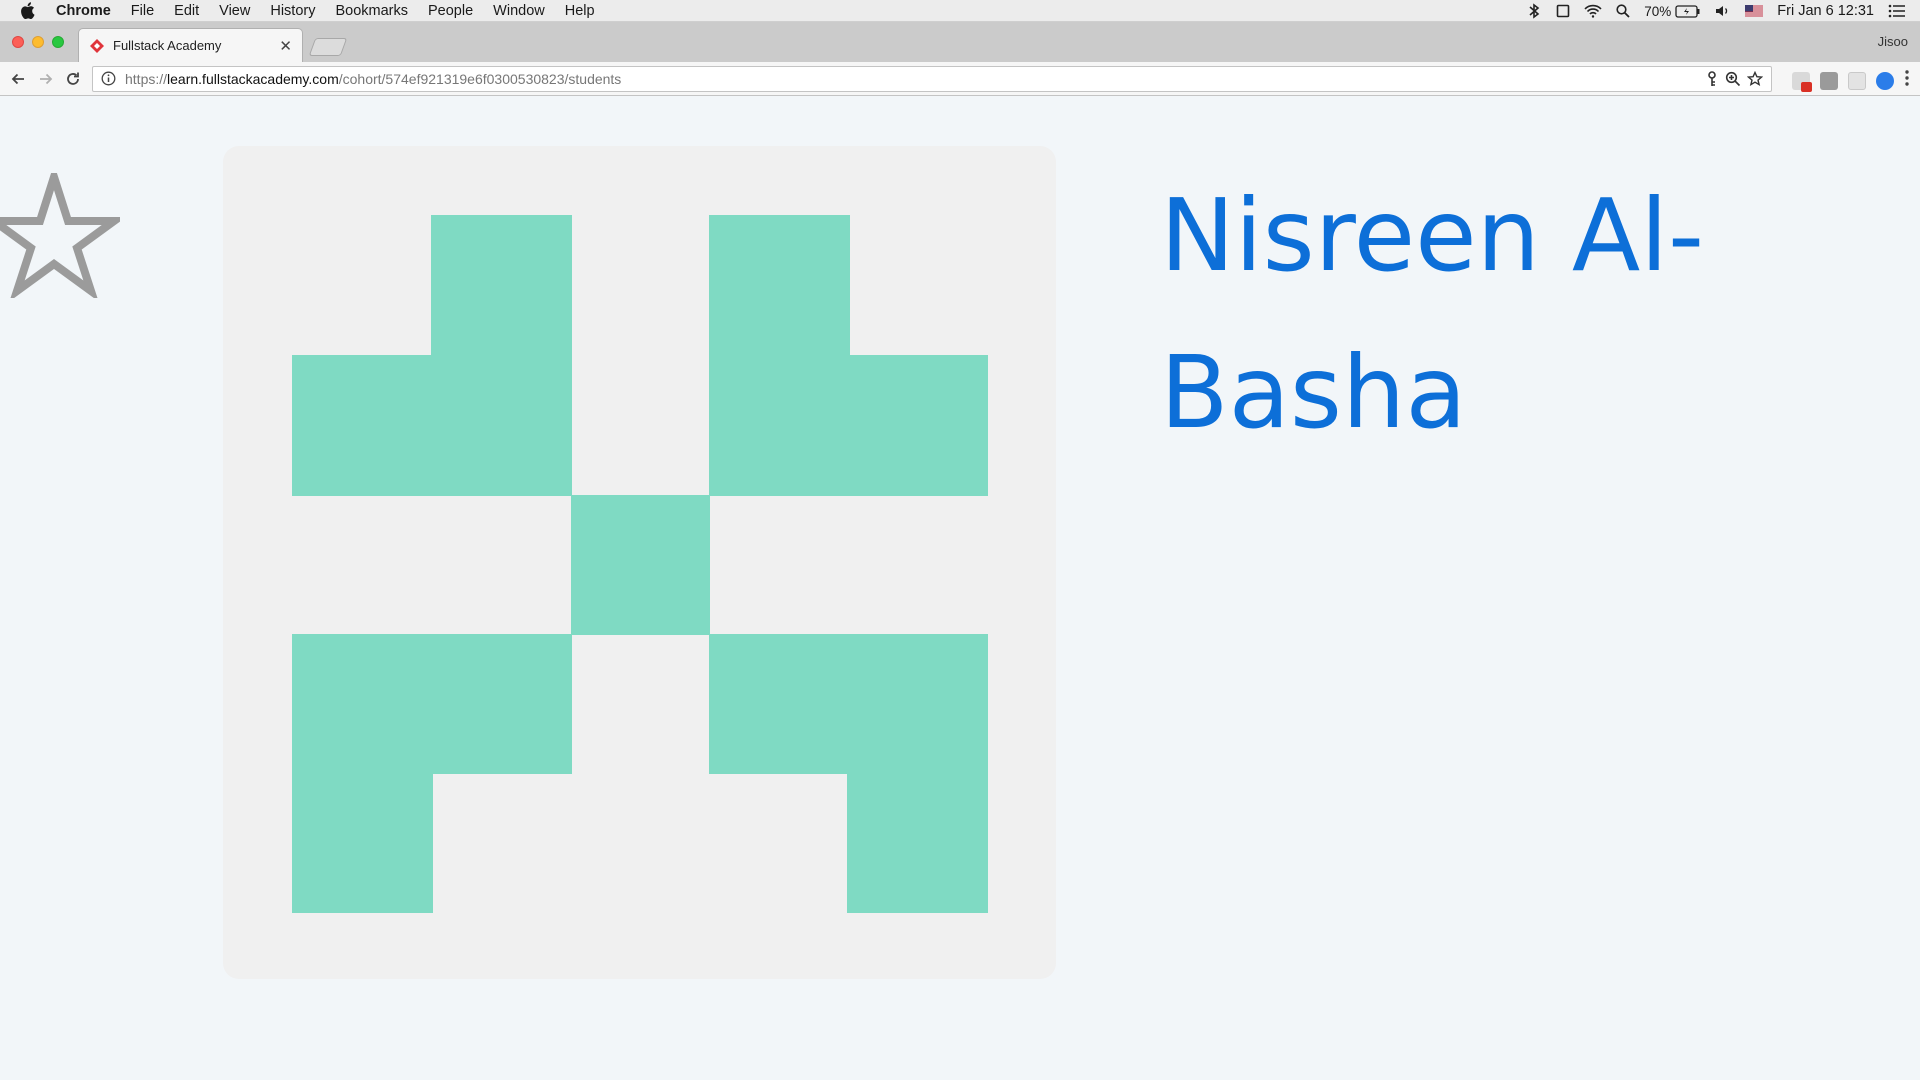 Image resolution: width=1920 pixels, height=1080 pixels. Describe the element at coordinates (1825, 11) in the screenshot. I see `clock: Fri Jan 6 12:31` at that location.